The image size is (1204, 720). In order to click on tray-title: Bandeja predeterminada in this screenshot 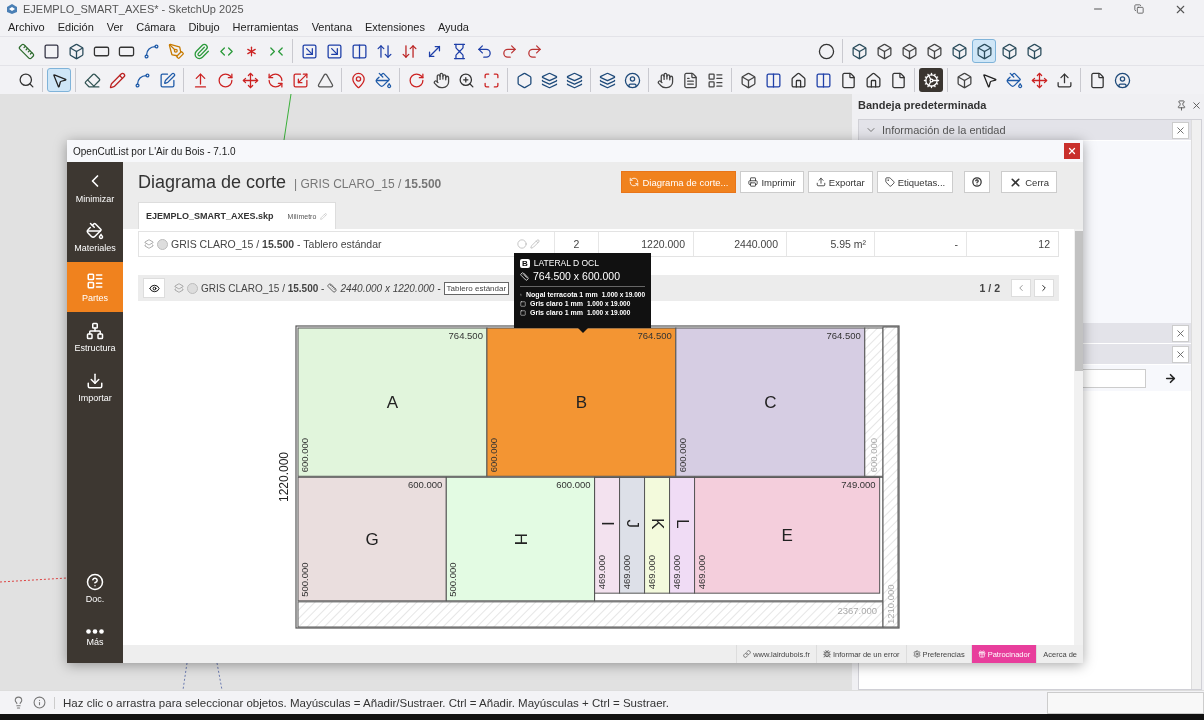, I will do `click(923, 105)`.